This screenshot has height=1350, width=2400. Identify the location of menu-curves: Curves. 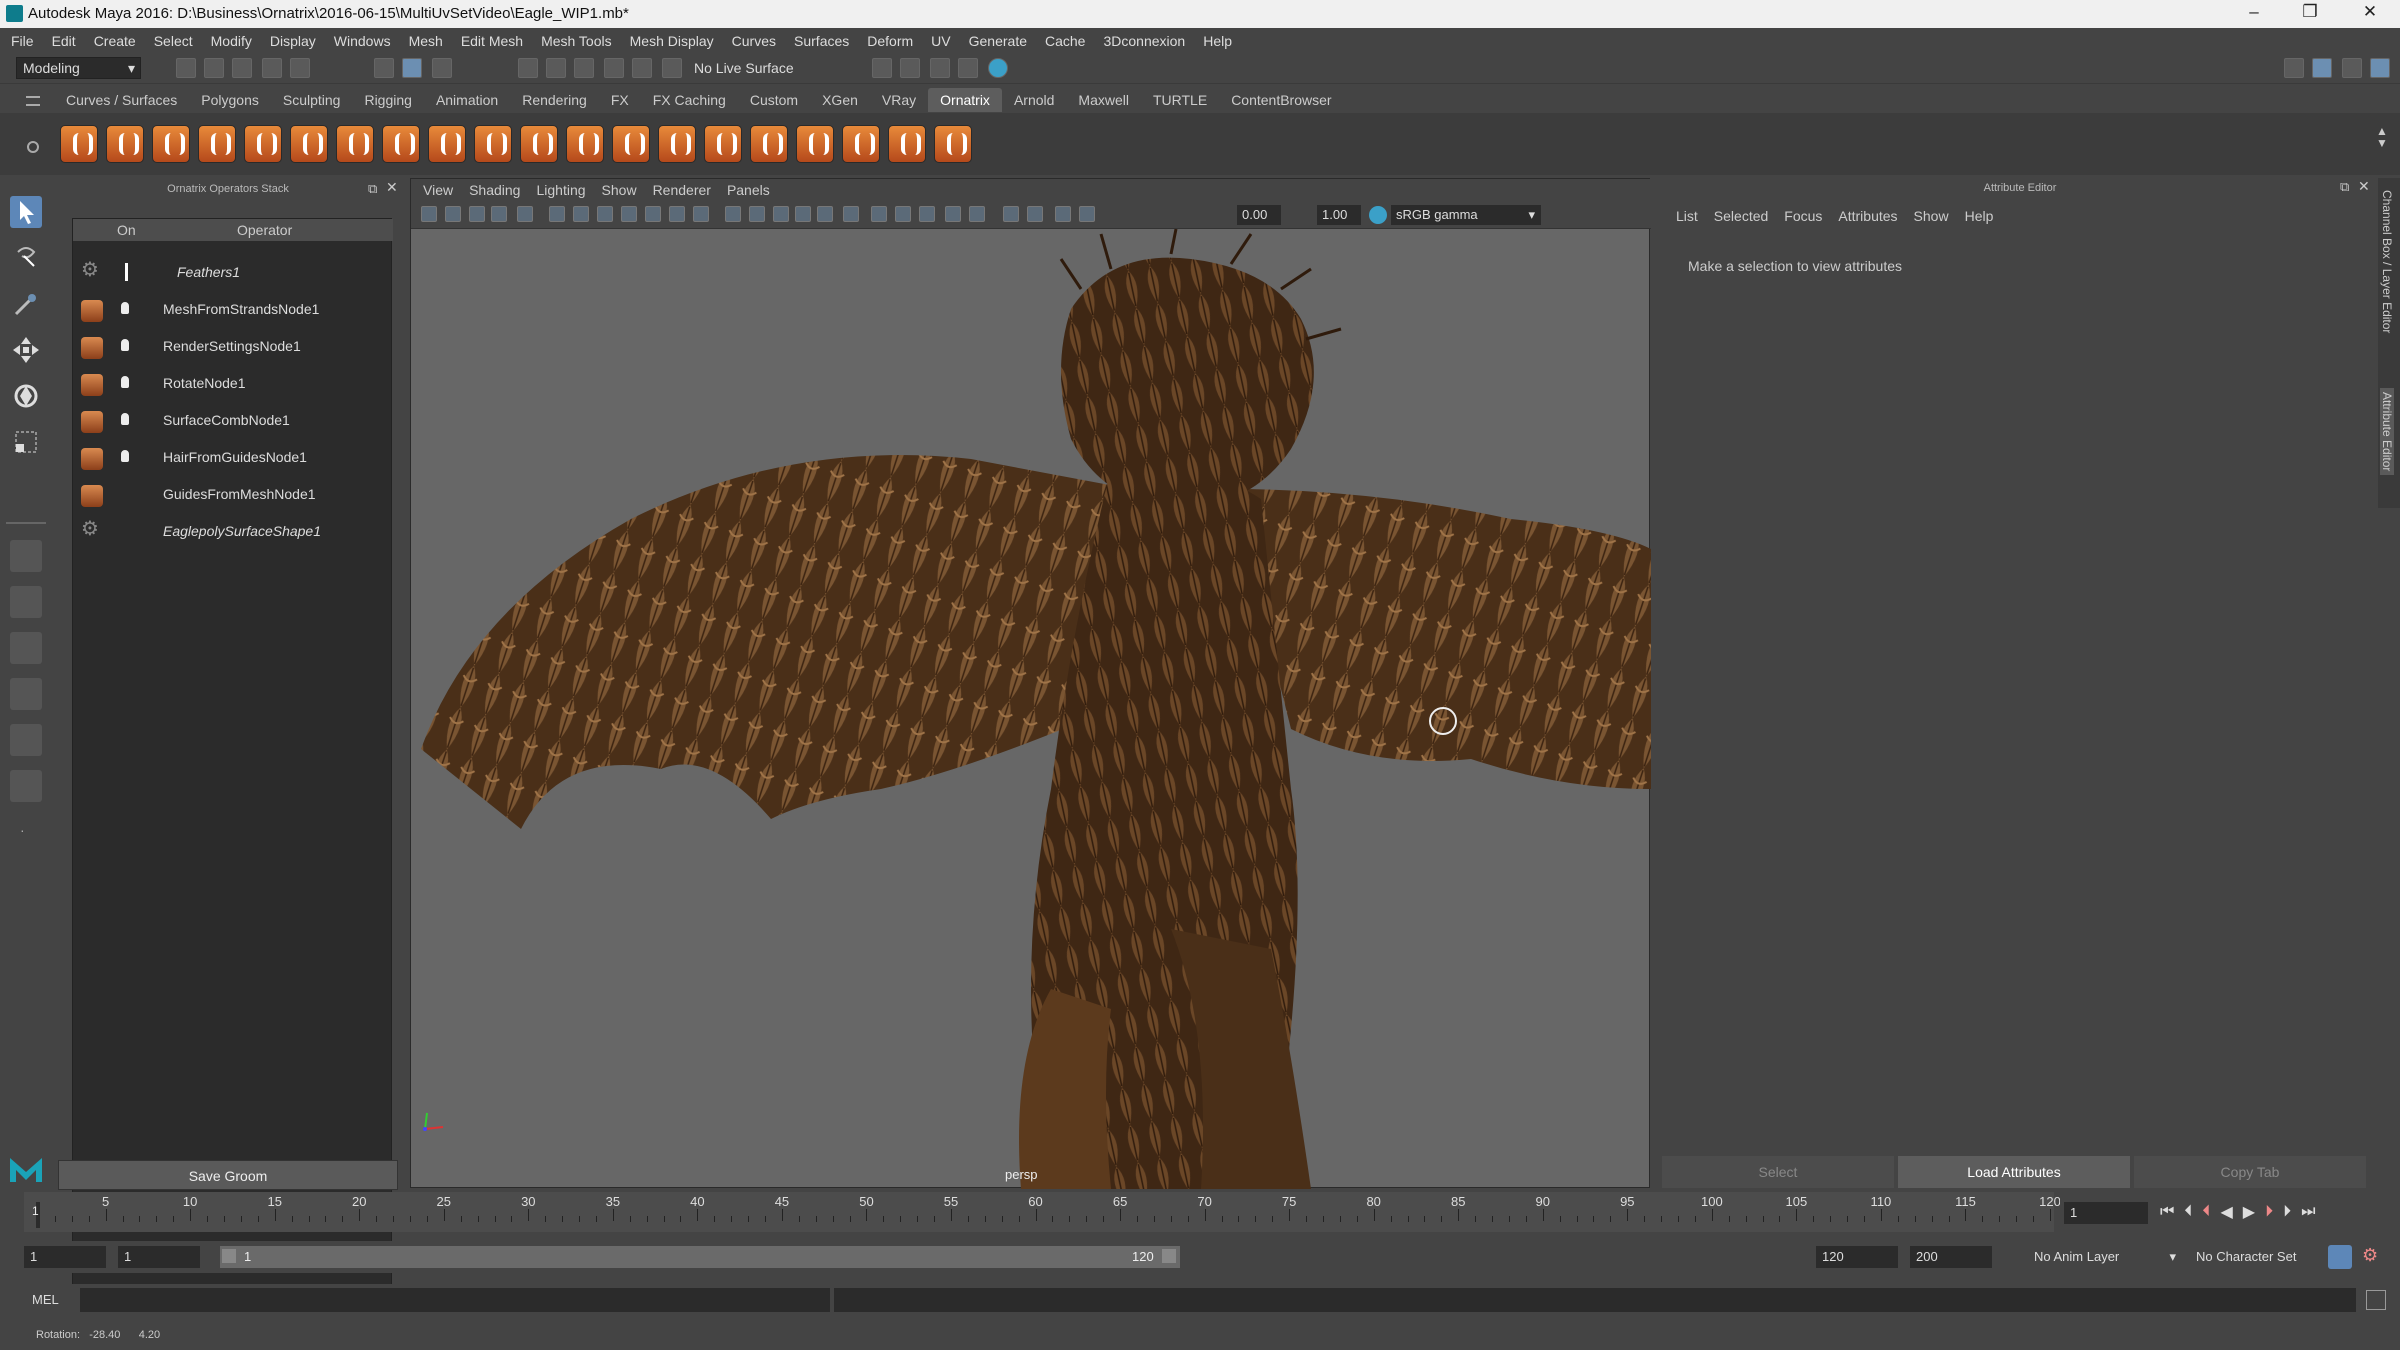
(754, 41).